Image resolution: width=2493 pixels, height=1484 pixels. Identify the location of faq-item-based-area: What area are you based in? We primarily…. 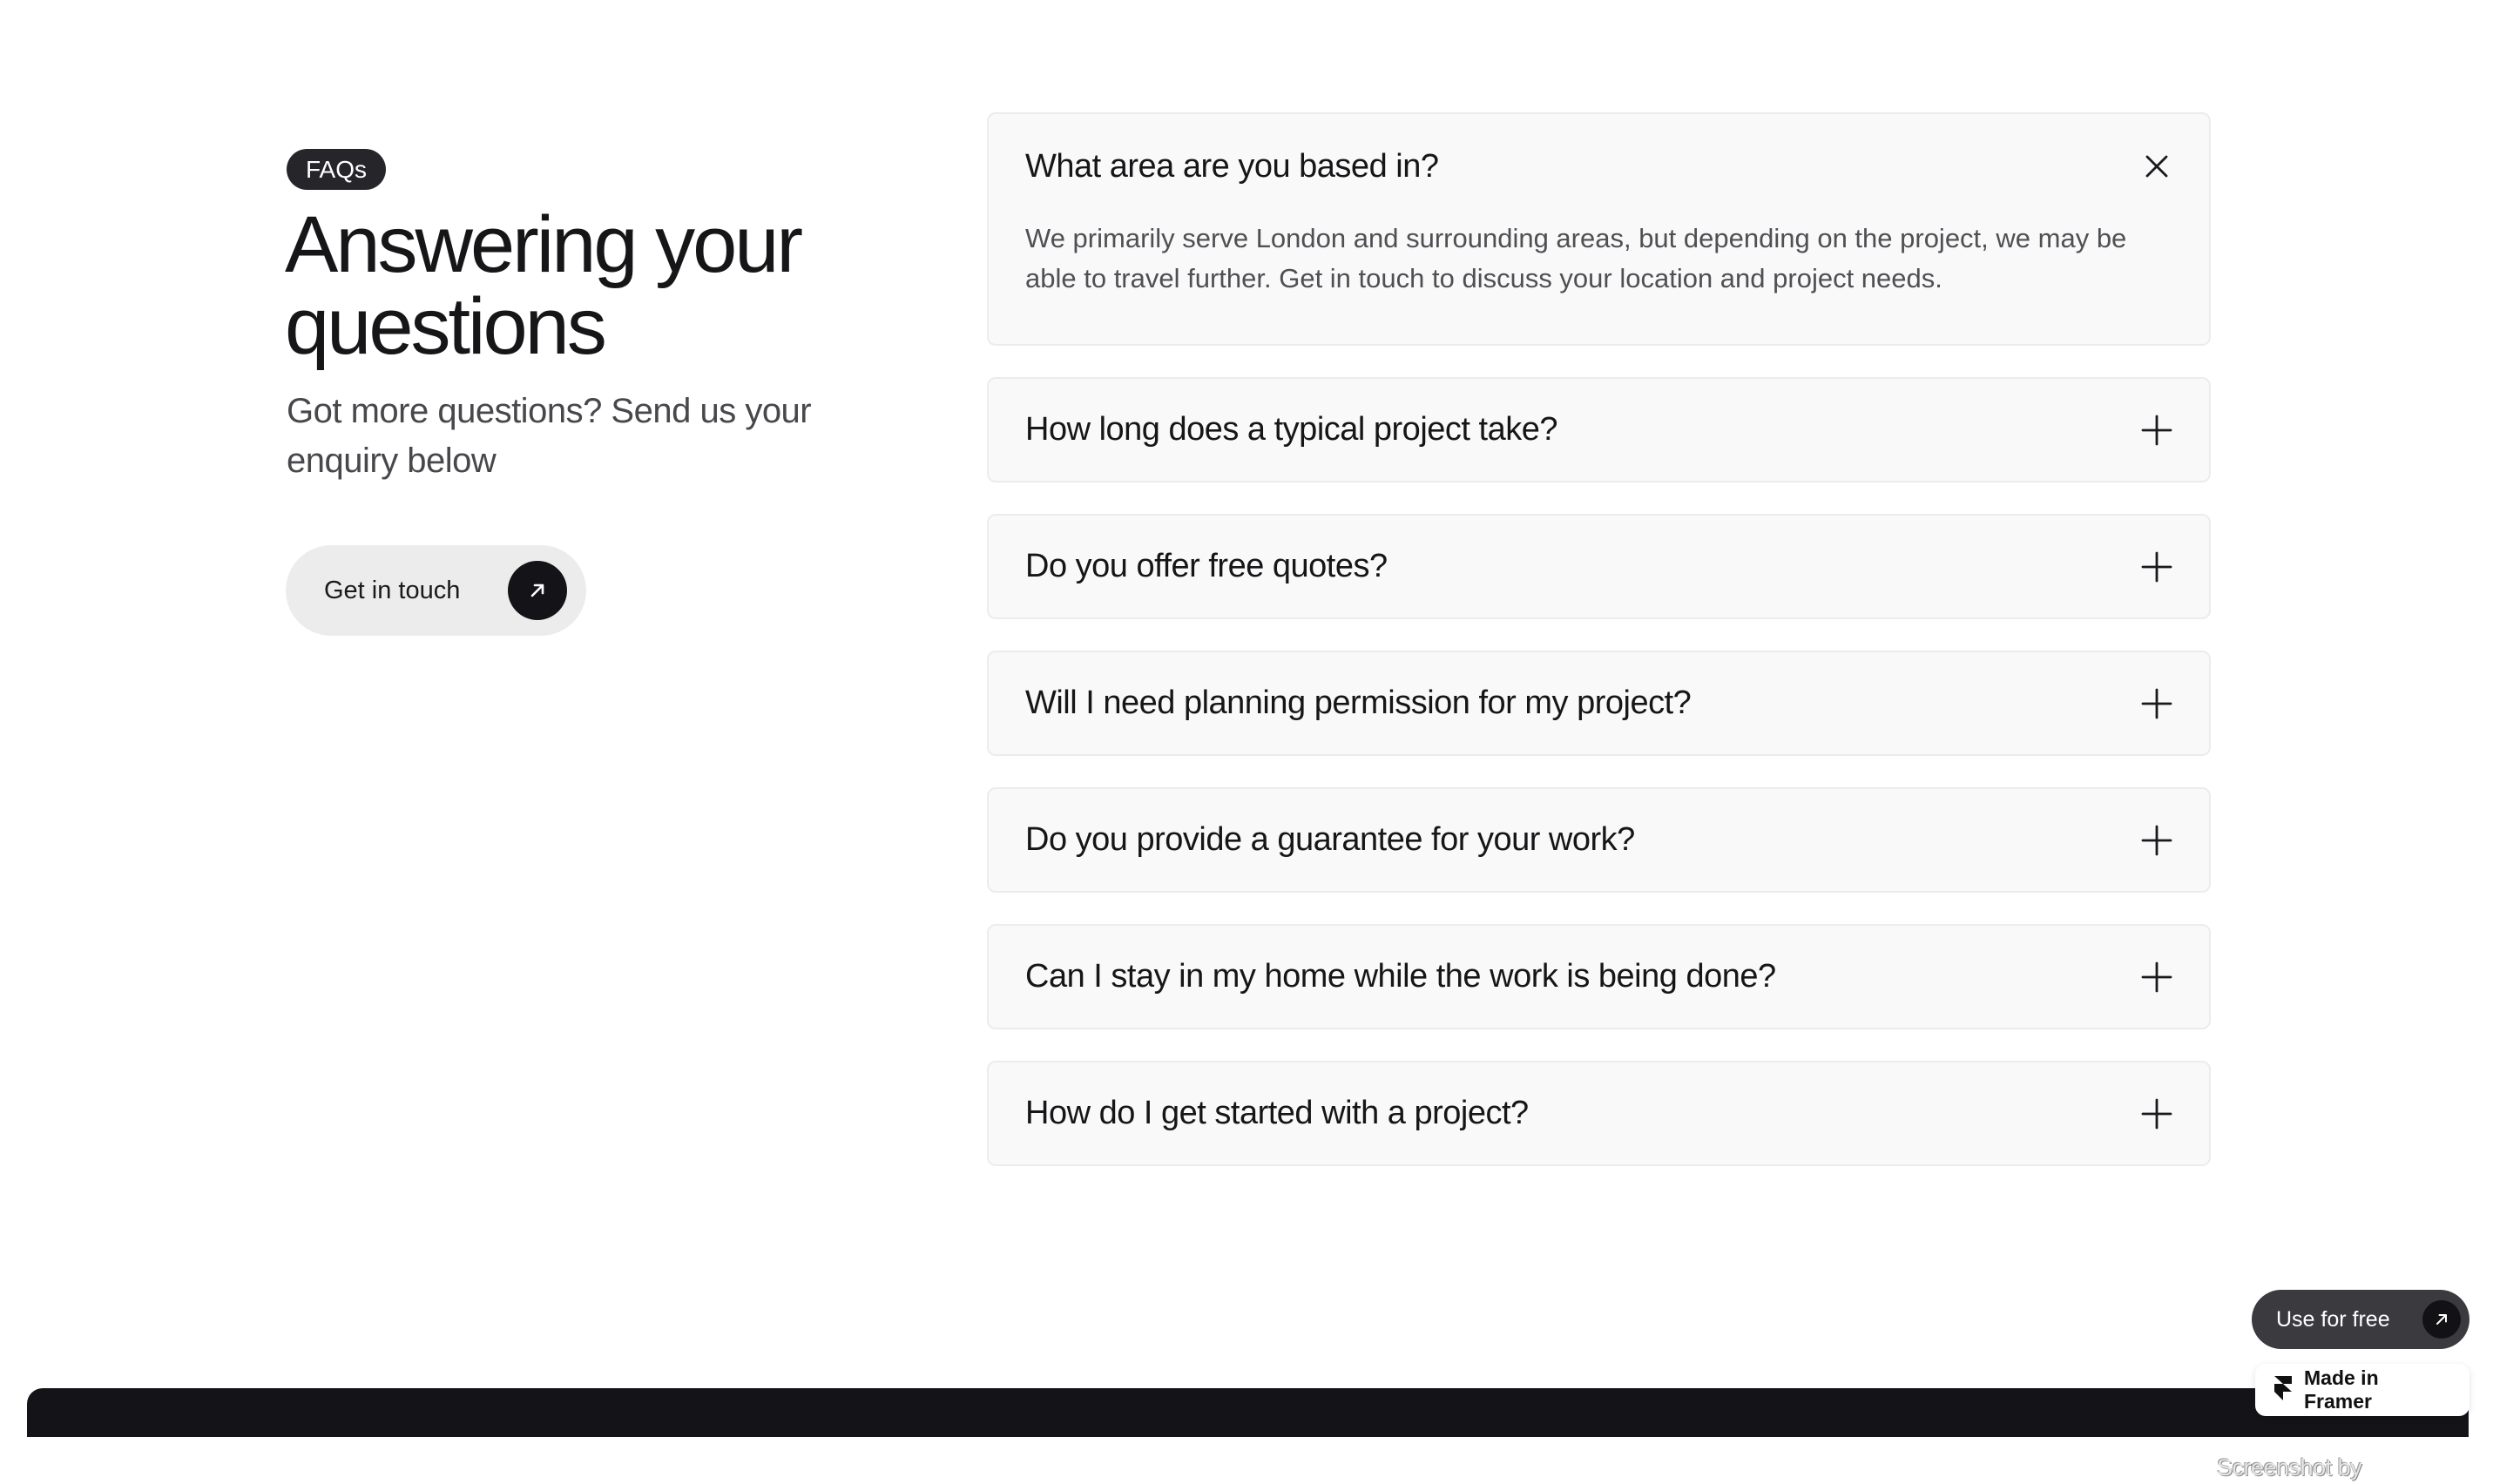
(1599, 229).